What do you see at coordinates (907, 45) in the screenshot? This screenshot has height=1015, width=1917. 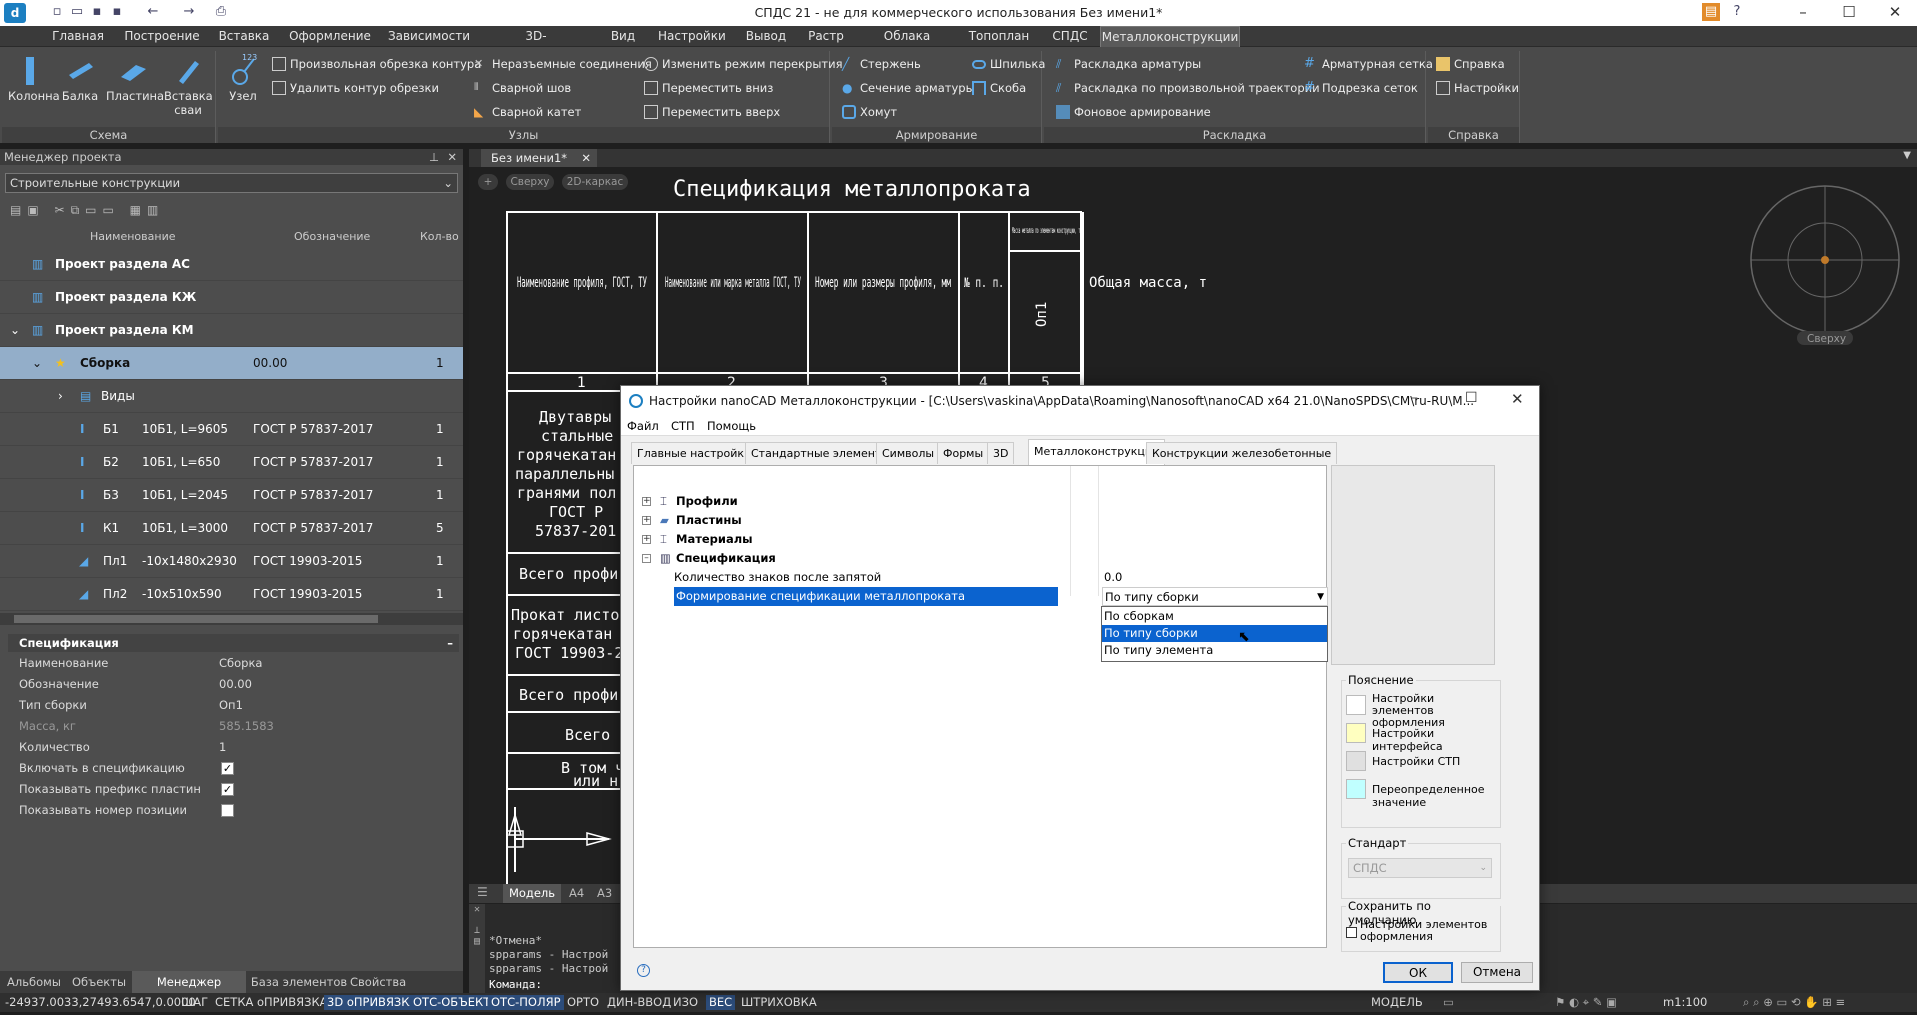 I see `tab-point-clouds: Облака точек` at bounding box center [907, 45].